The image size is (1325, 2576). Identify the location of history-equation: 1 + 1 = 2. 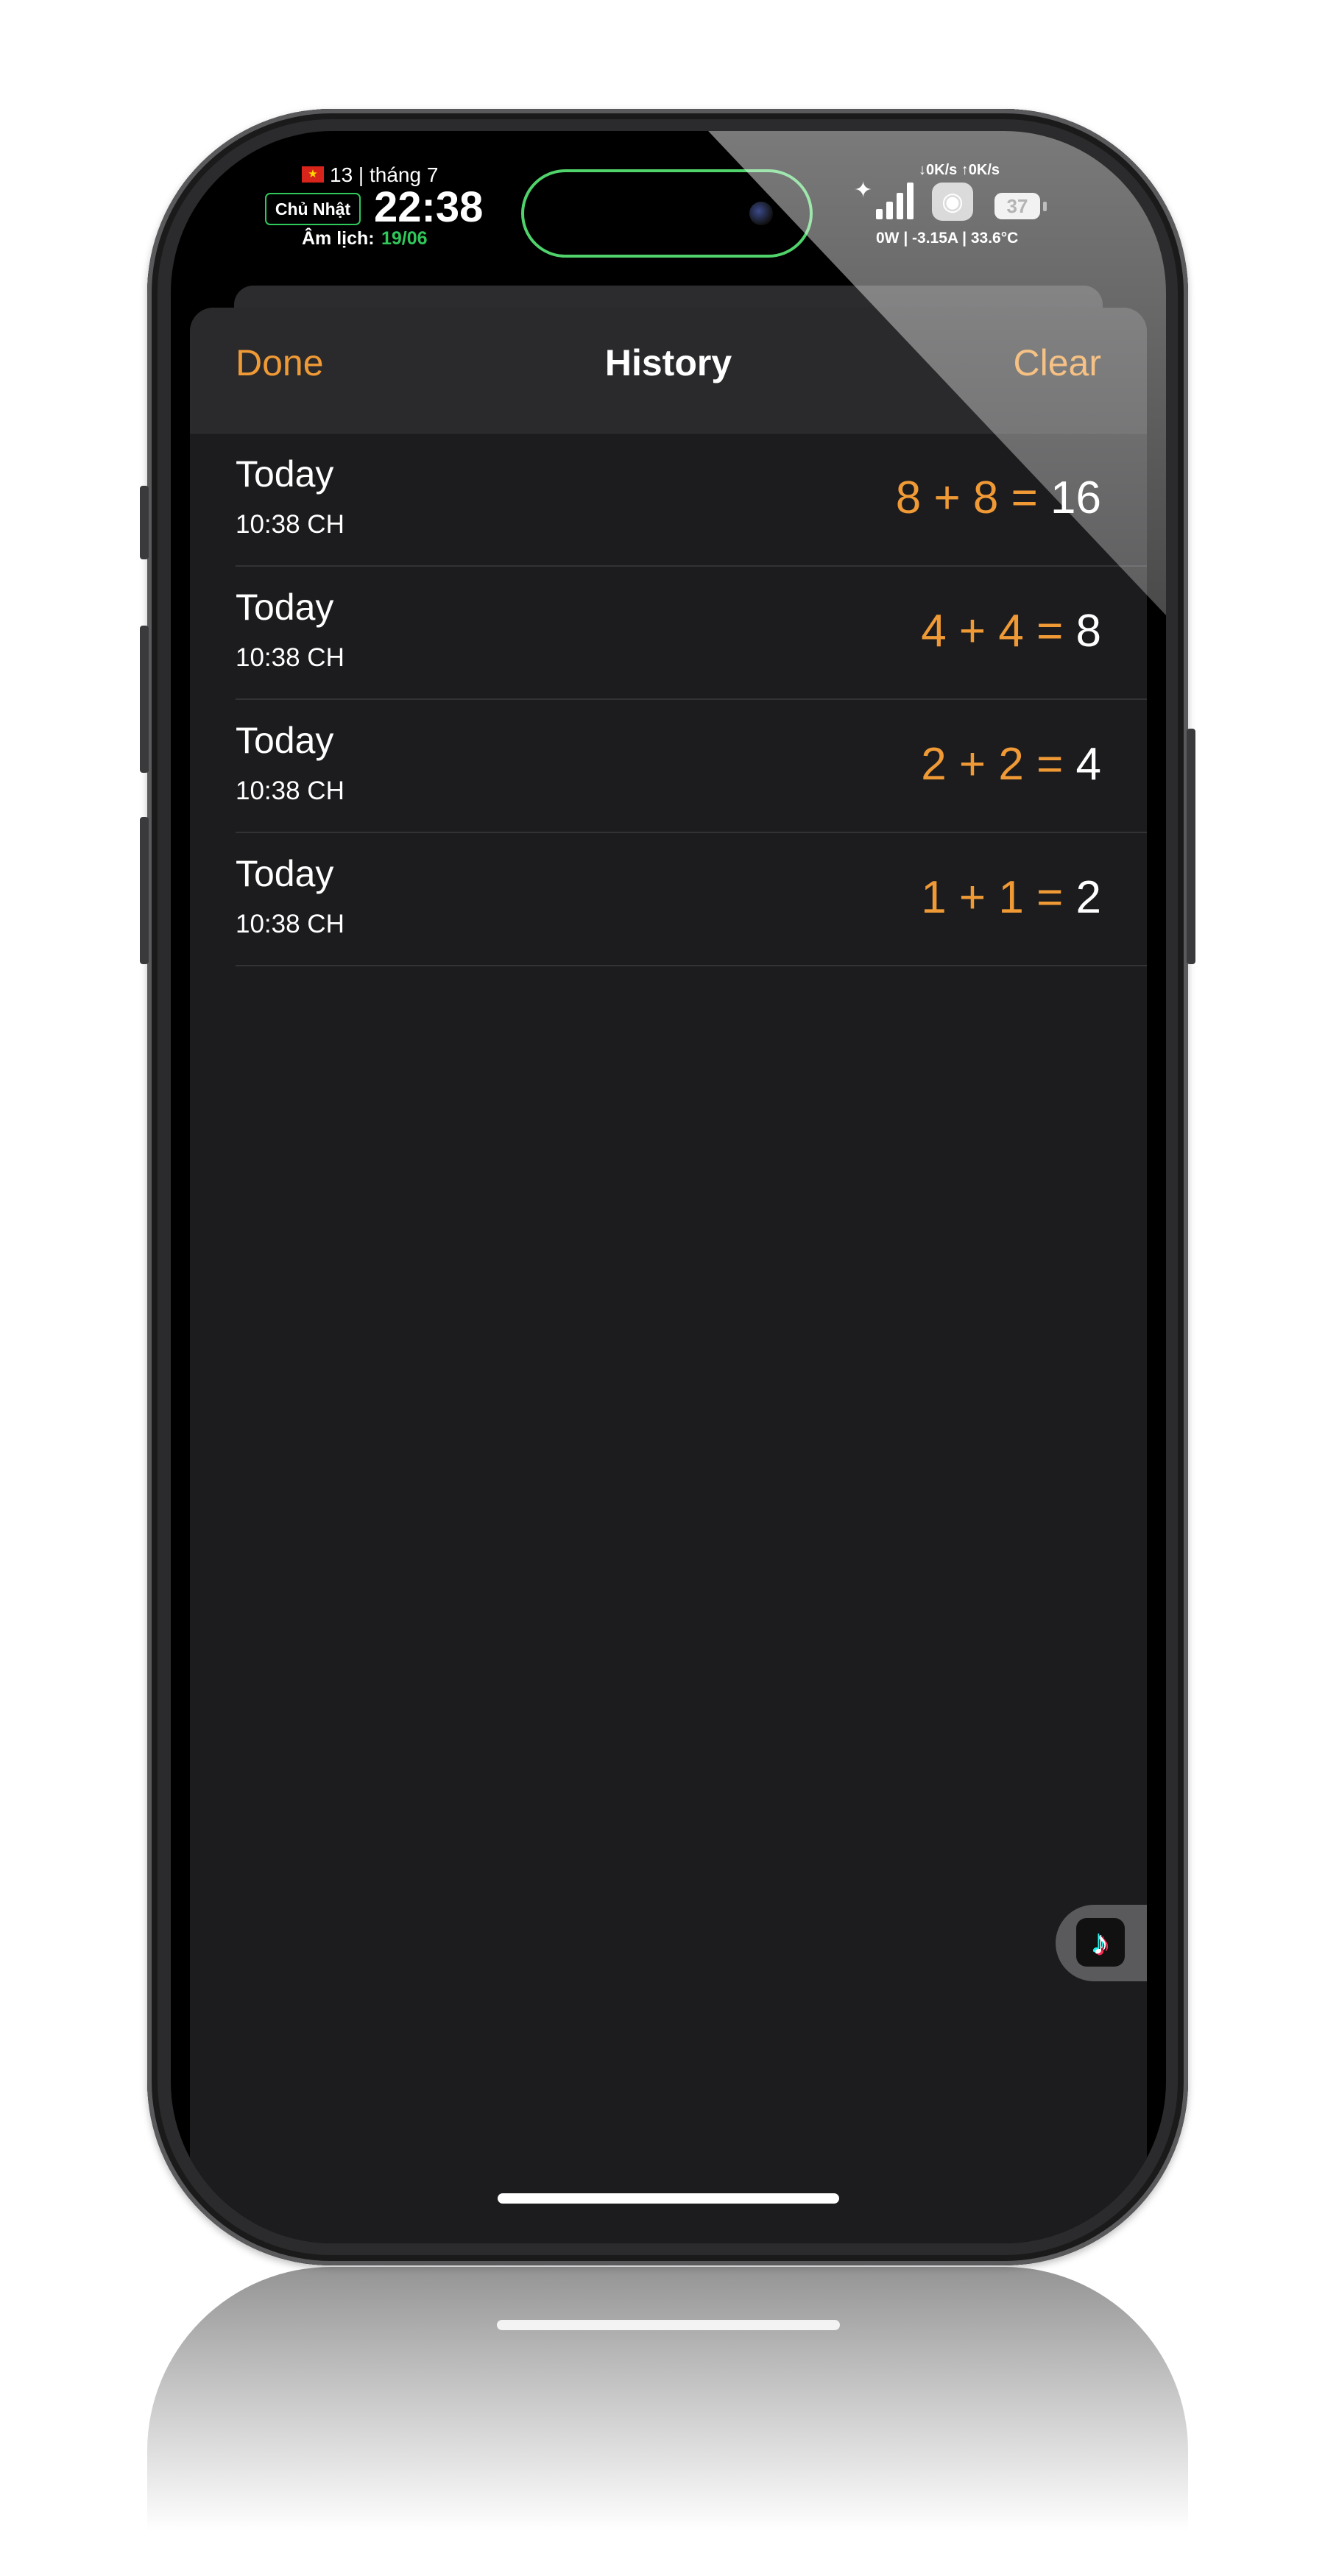
(1011, 897).